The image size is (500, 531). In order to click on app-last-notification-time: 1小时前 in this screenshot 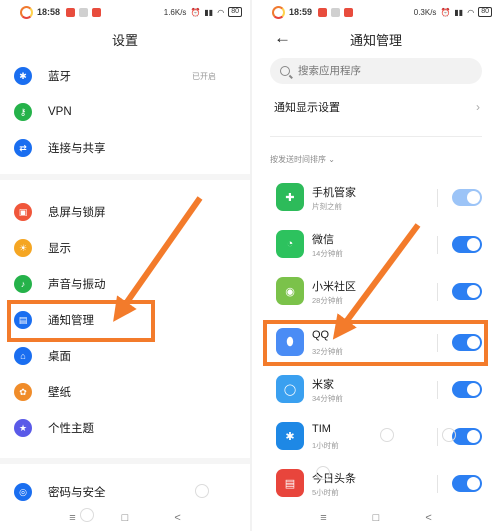, I will do `click(325, 445)`.